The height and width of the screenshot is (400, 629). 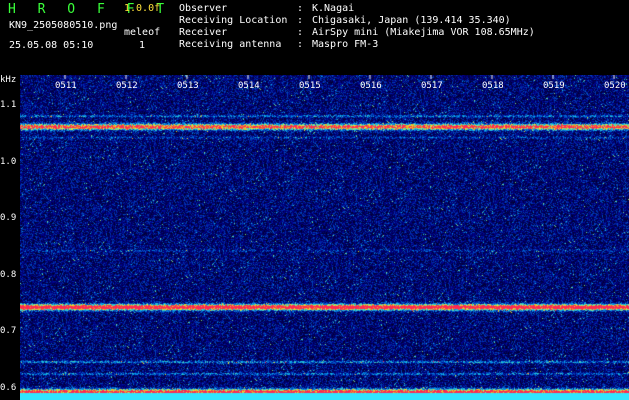 I want to click on meleo-value: 1, so click(x=142, y=45).